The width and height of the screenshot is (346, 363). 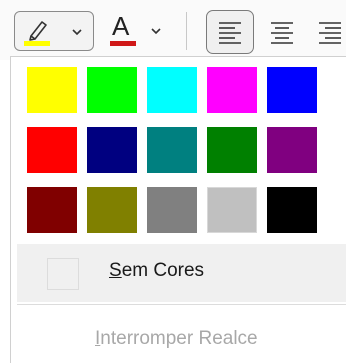 I want to click on font-color-bar, so click(x=123, y=43).